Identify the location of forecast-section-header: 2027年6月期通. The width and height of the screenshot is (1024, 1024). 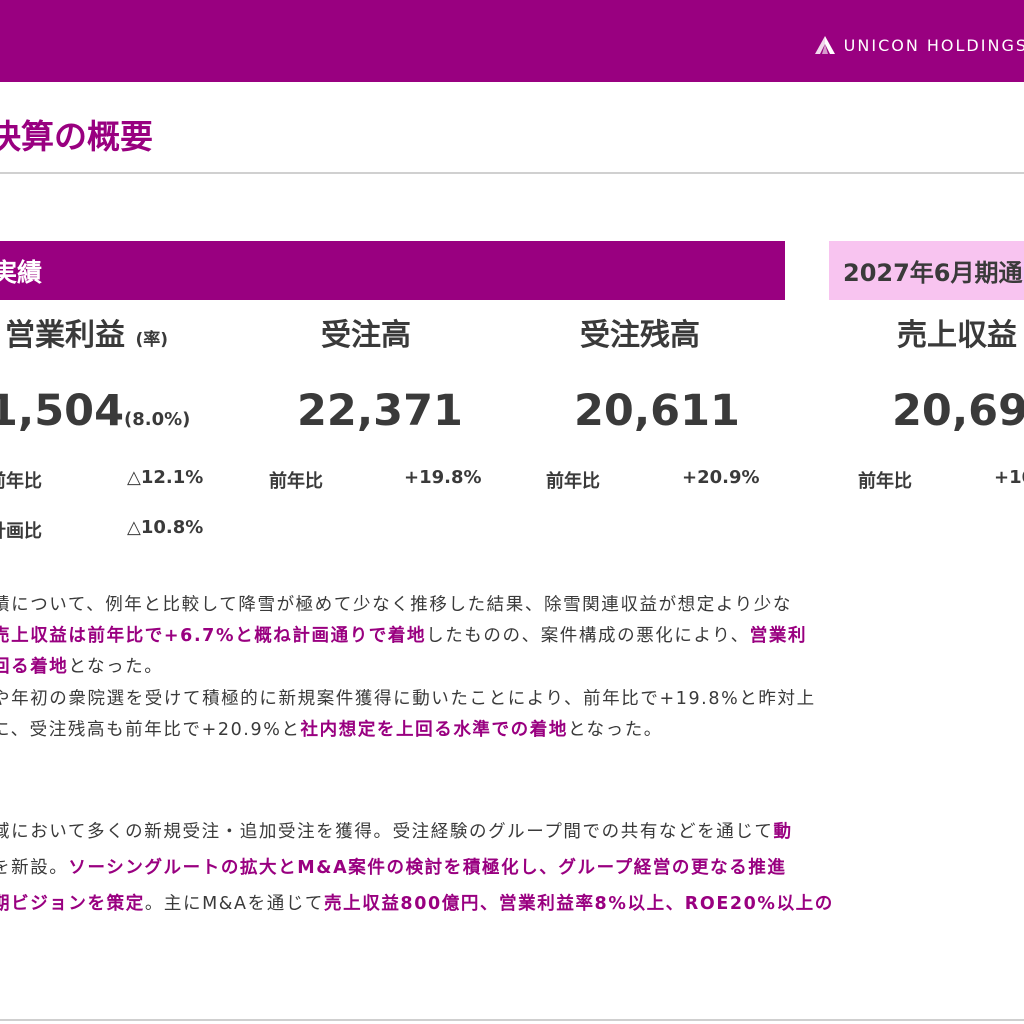
(926, 270).